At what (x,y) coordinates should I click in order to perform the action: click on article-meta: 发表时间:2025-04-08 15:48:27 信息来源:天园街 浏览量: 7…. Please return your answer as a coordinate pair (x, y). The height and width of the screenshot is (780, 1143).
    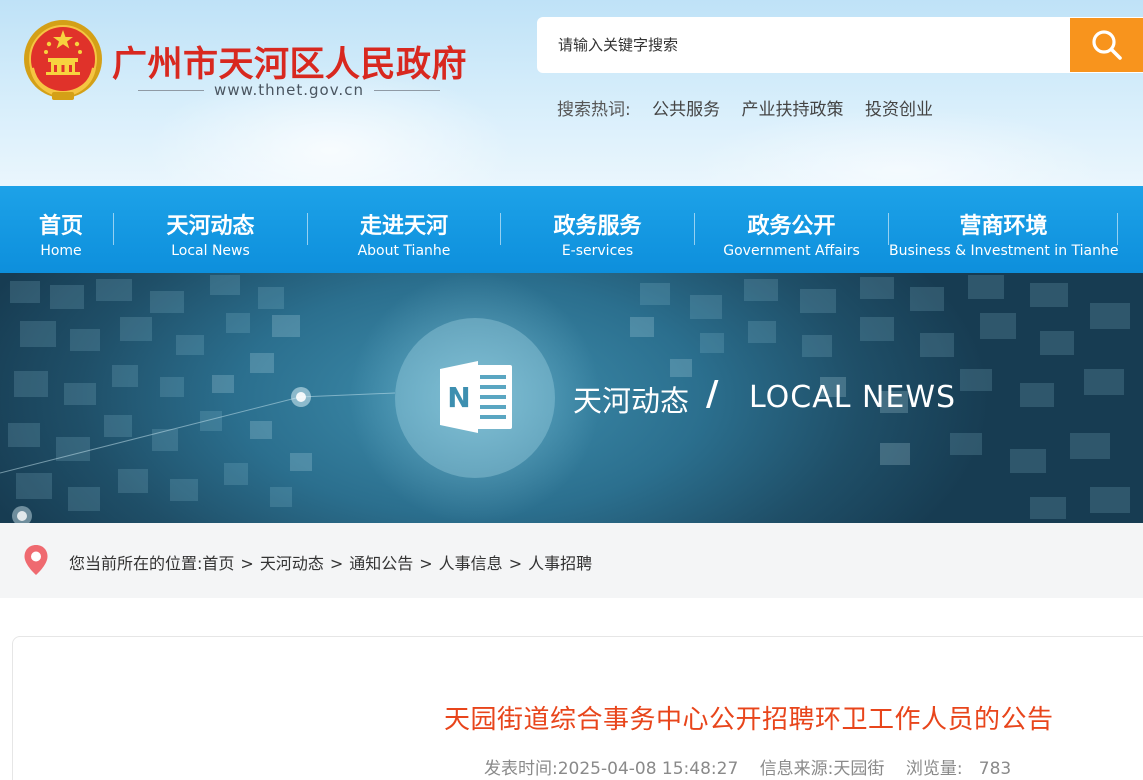
    Looking at the image, I should click on (755, 766).